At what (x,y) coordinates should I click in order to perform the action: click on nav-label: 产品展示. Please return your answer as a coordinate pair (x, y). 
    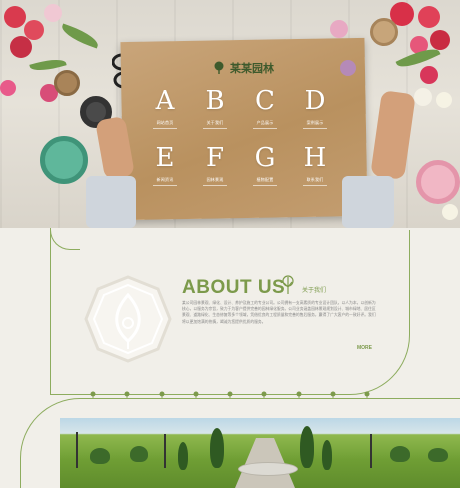
    Looking at the image, I should click on (265, 122).